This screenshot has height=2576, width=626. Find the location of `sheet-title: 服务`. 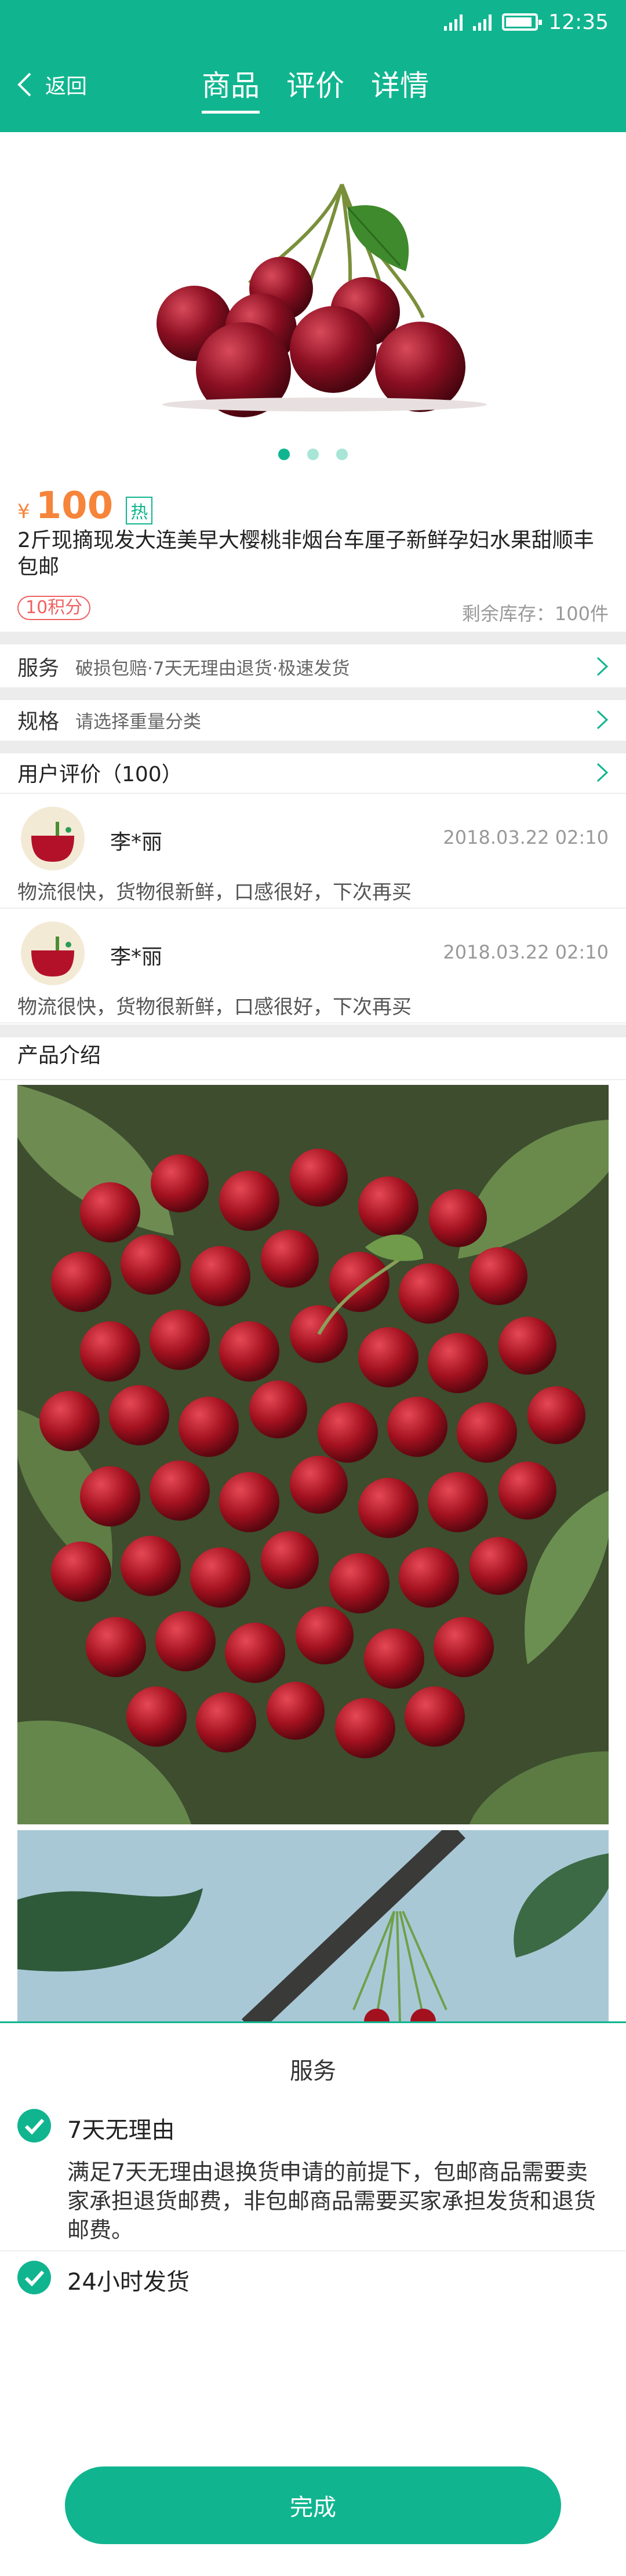

sheet-title: 服务 is located at coordinates (313, 2071).